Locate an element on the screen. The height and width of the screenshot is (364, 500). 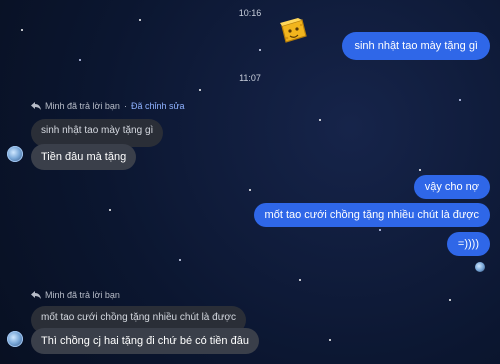
edited-label: Đã chỉnh sửa is located at coordinates (158, 106).